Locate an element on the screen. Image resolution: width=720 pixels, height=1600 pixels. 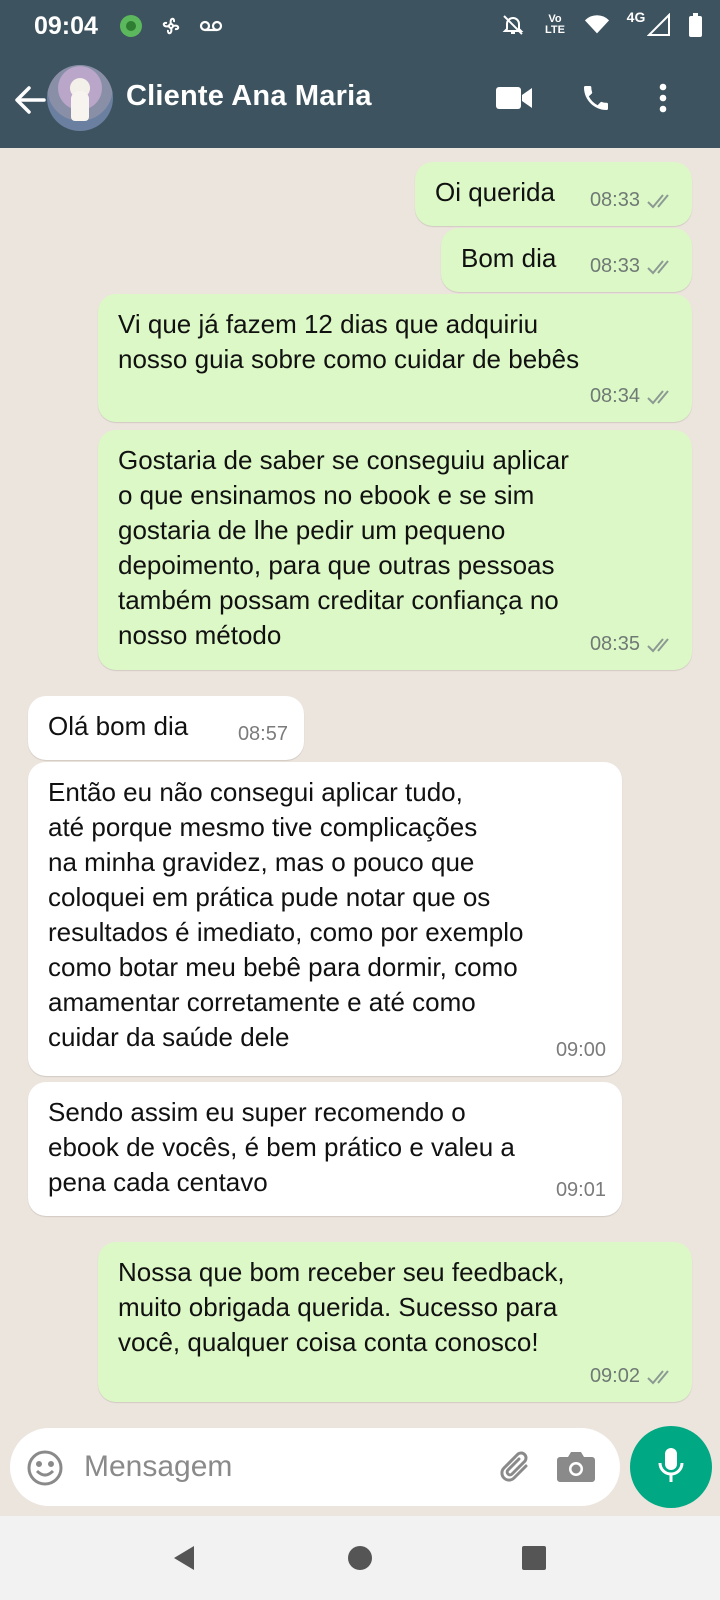
message-bubble-outgoing: Bom dia 08:33 is located at coordinates (566, 260).